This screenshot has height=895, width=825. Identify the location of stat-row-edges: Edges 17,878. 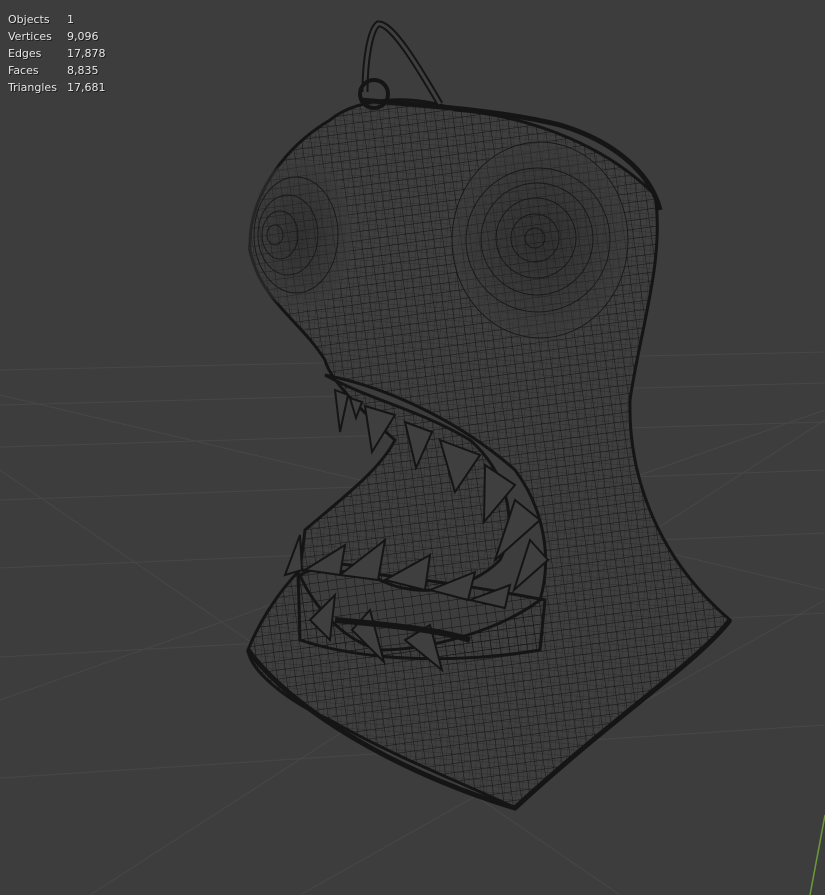
(57, 53).